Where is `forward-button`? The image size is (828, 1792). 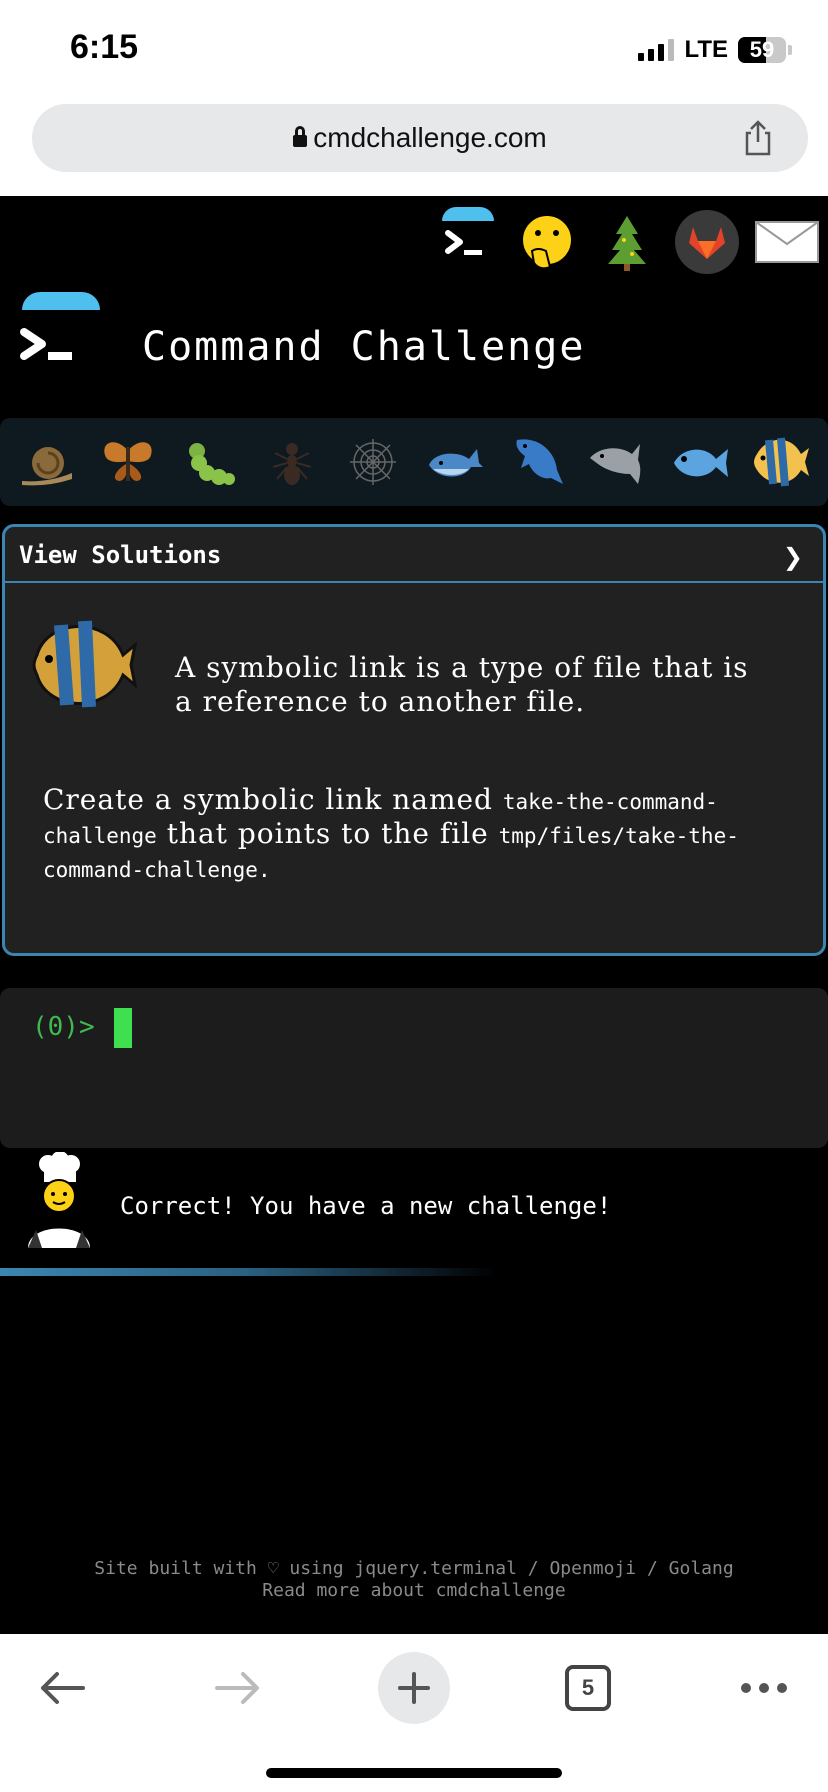 forward-button is located at coordinates (238, 1688).